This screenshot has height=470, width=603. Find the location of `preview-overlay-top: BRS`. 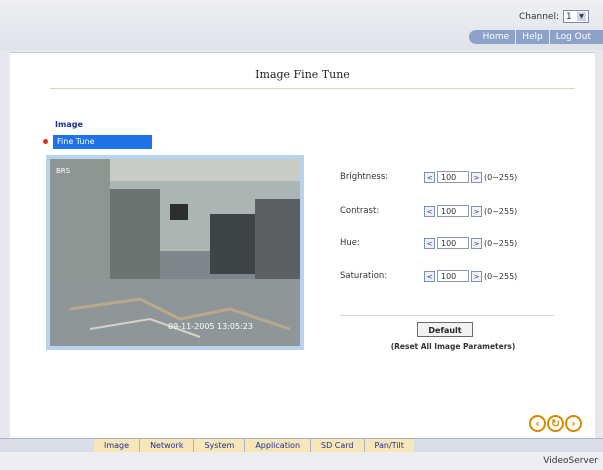

preview-overlay-top: BRS is located at coordinates (63, 171).